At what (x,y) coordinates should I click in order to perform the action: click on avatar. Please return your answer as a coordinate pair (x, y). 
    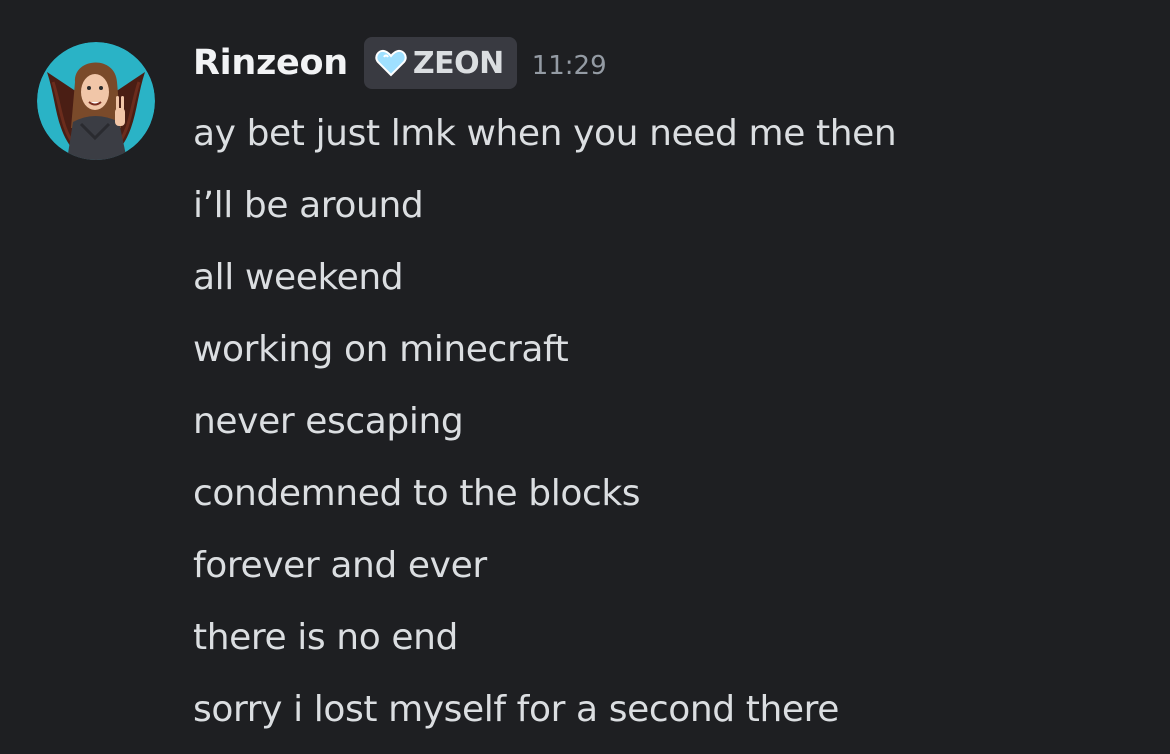
    Looking at the image, I should click on (96, 101).